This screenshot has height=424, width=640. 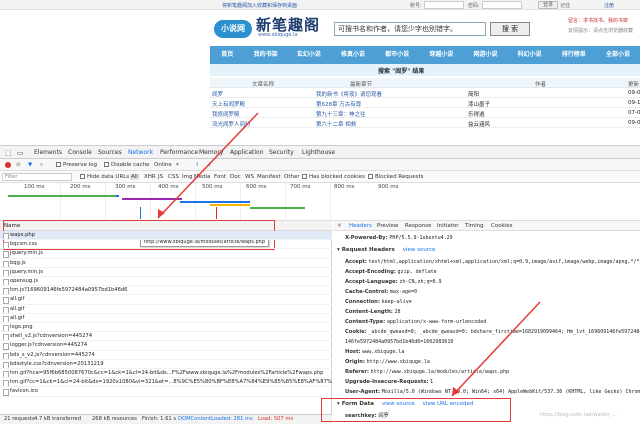 What do you see at coordinates (231, 124) in the screenshot?
I see `book-name-link: 流光阎罗人间行` at bounding box center [231, 124].